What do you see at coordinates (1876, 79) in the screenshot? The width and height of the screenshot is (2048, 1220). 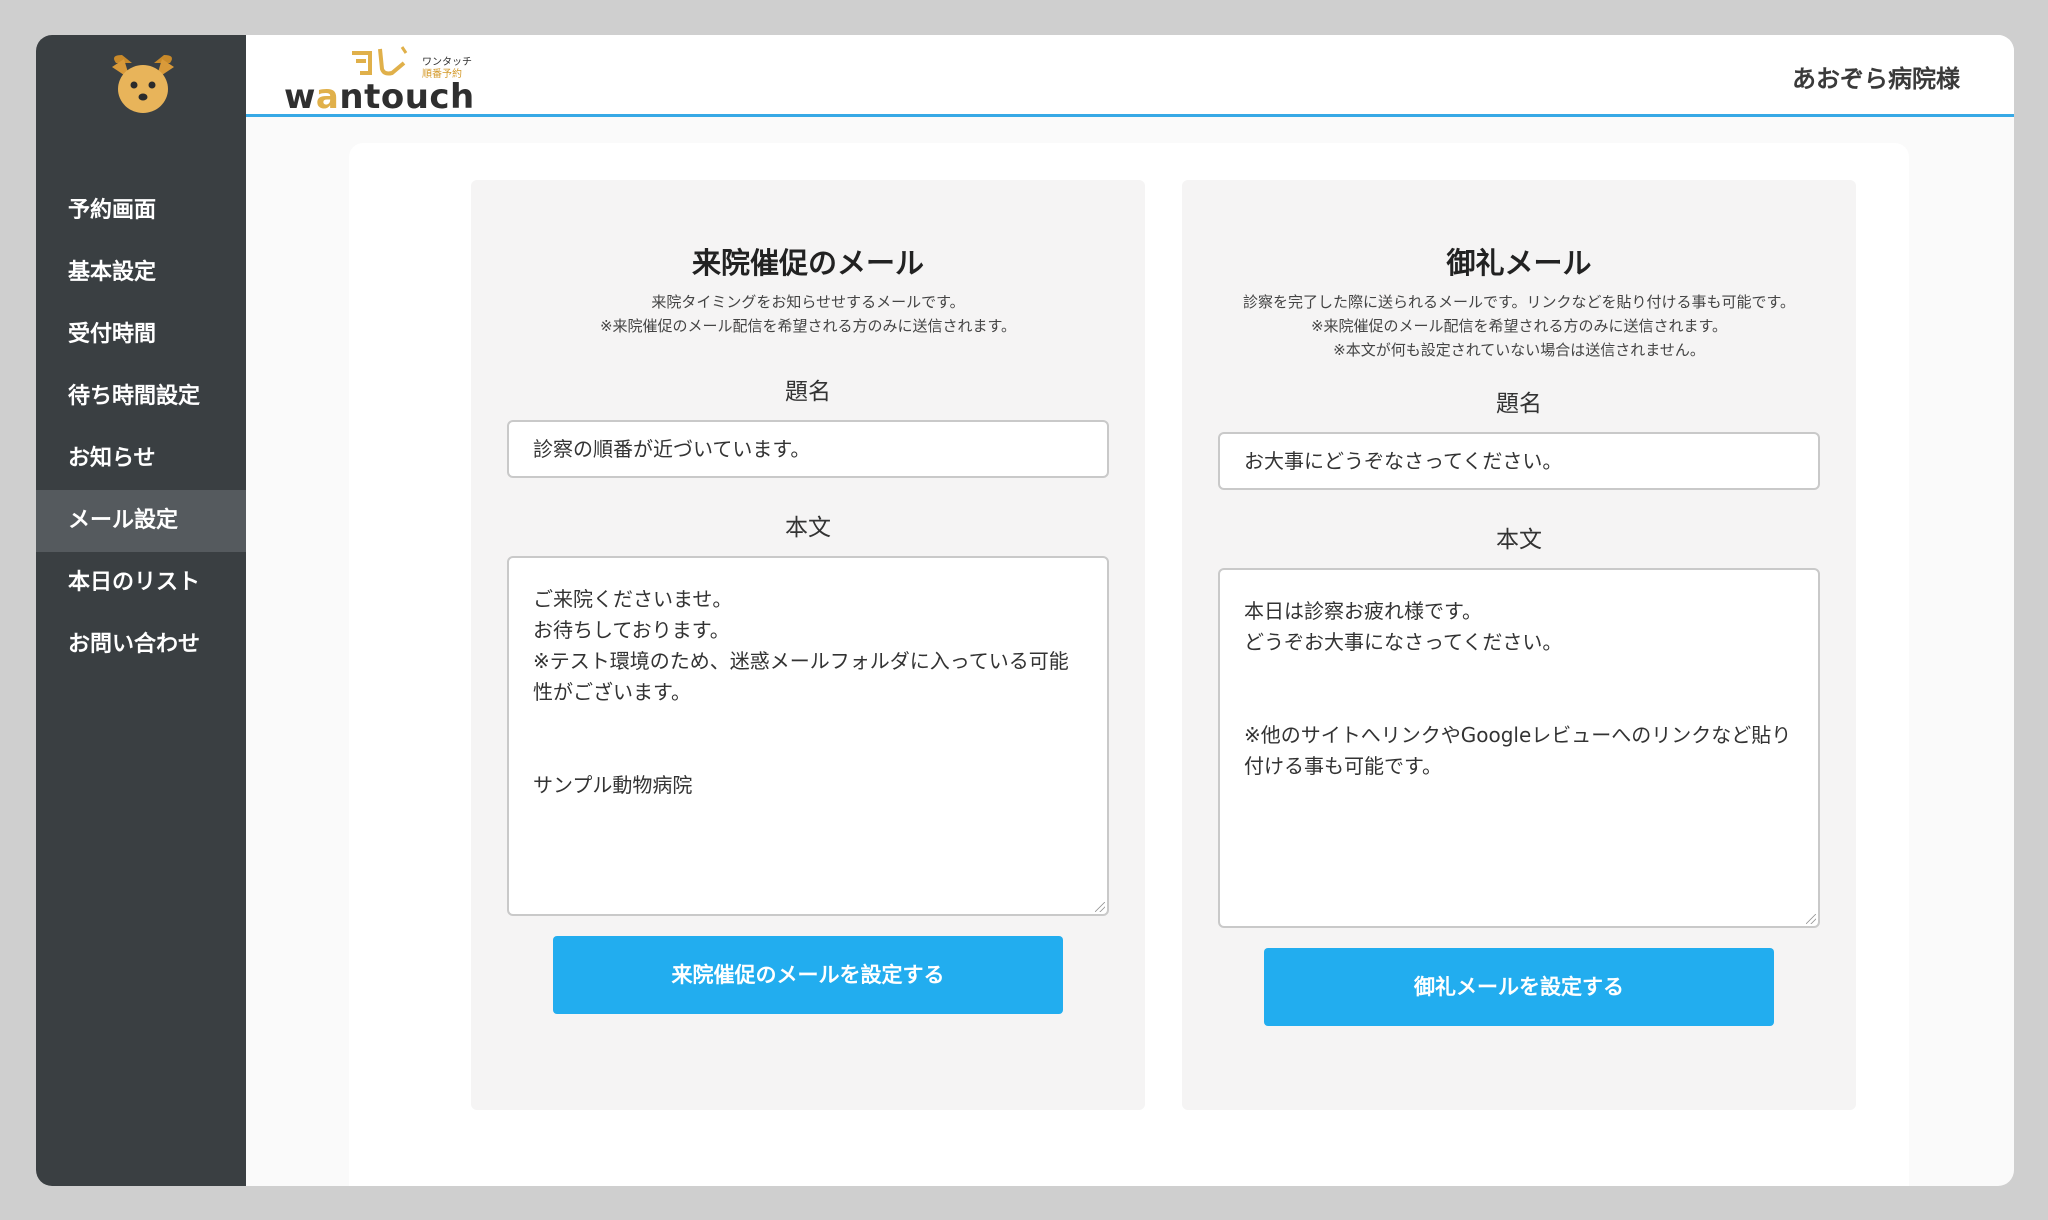 I see `hospital-name: あおぞら病院様` at bounding box center [1876, 79].